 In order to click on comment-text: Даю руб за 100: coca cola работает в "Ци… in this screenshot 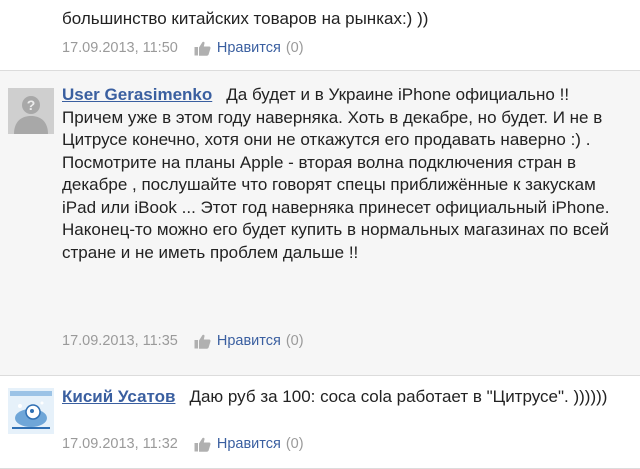, I will do `click(398, 396)`.